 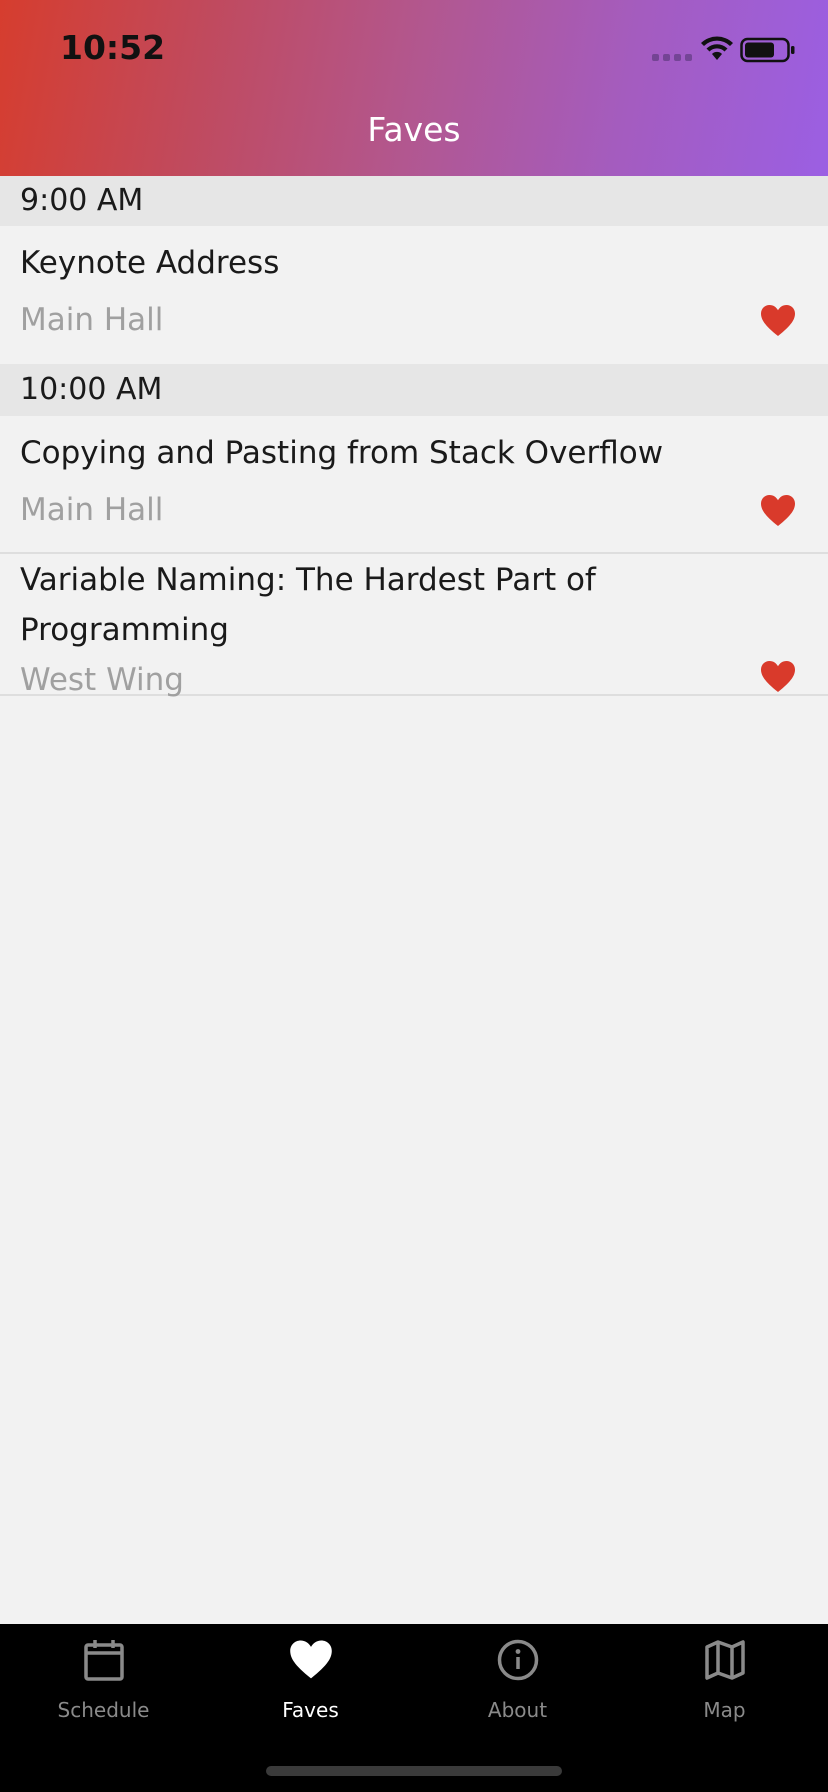 What do you see at coordinates (310, 1710) in the screenshot?
I see `tab-label: Faves` at bounding box center [310, 1710].